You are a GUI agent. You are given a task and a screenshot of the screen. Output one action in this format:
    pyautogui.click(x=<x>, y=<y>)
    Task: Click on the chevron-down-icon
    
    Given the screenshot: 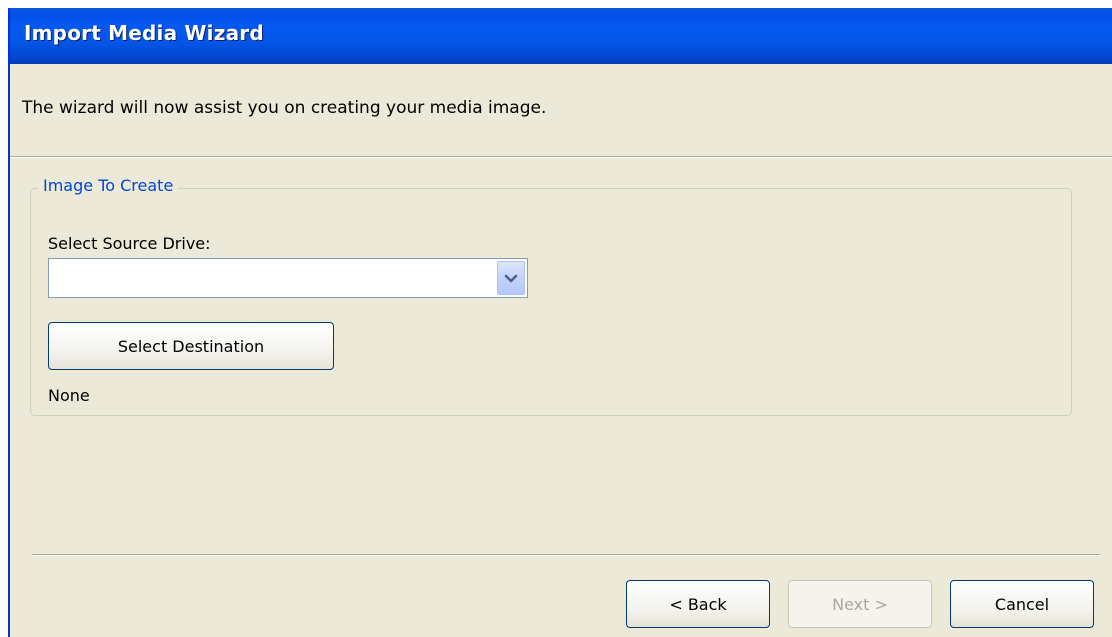 What is the action you would take?
    pyautogui.click(x=511, y=278)
    